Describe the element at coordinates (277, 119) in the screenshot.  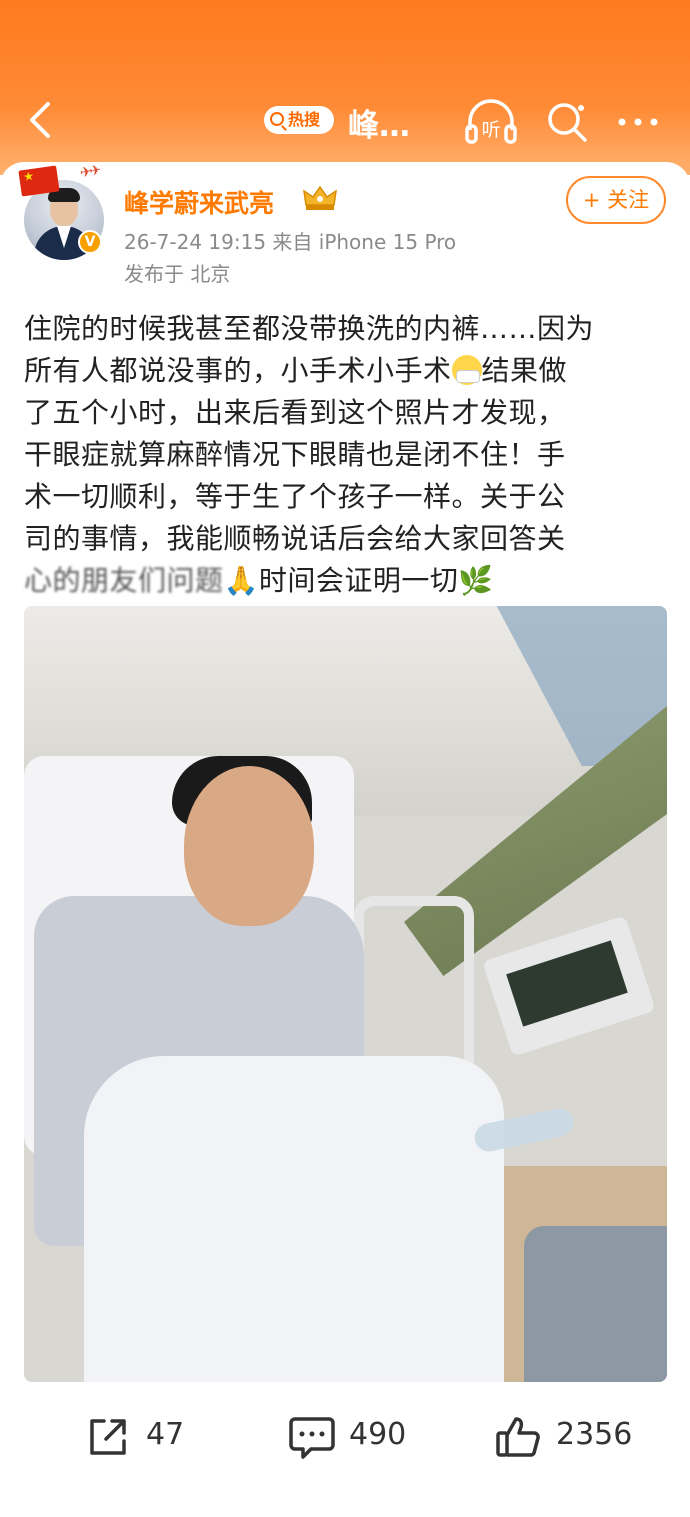
I see `search-mini-icon` at that location.